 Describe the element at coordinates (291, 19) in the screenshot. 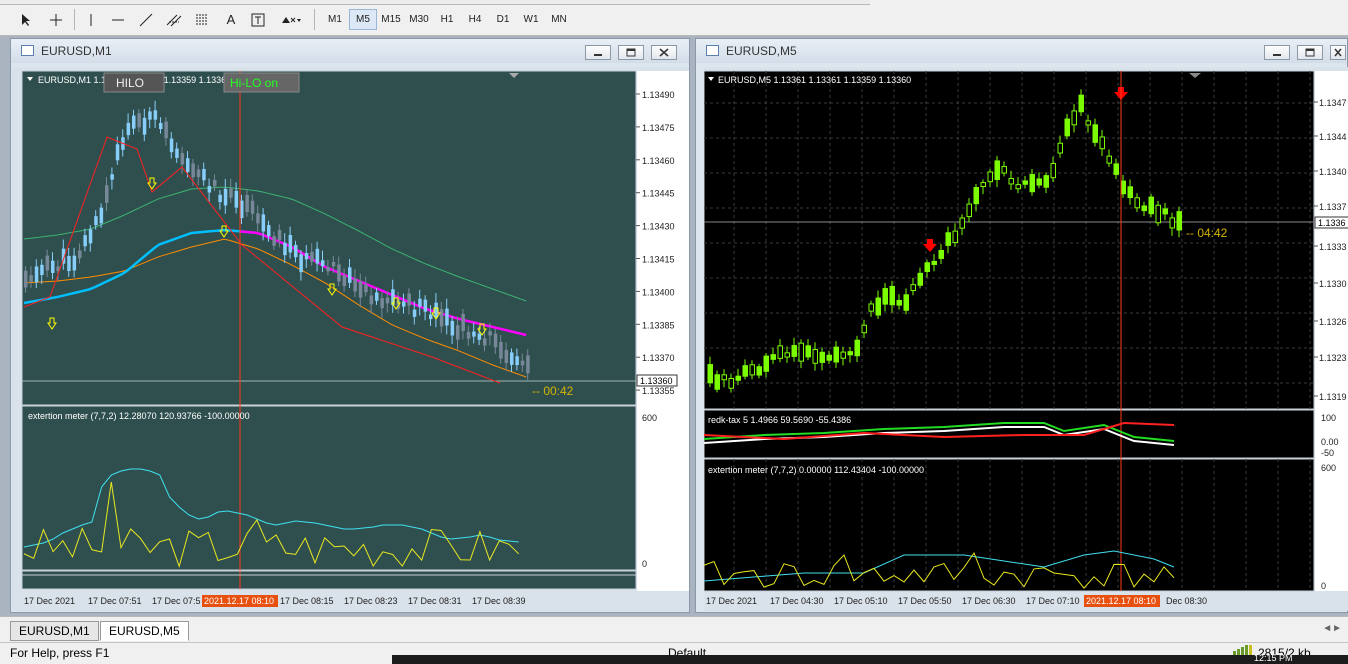

I see `arrows-dropdown-icon` at that location.